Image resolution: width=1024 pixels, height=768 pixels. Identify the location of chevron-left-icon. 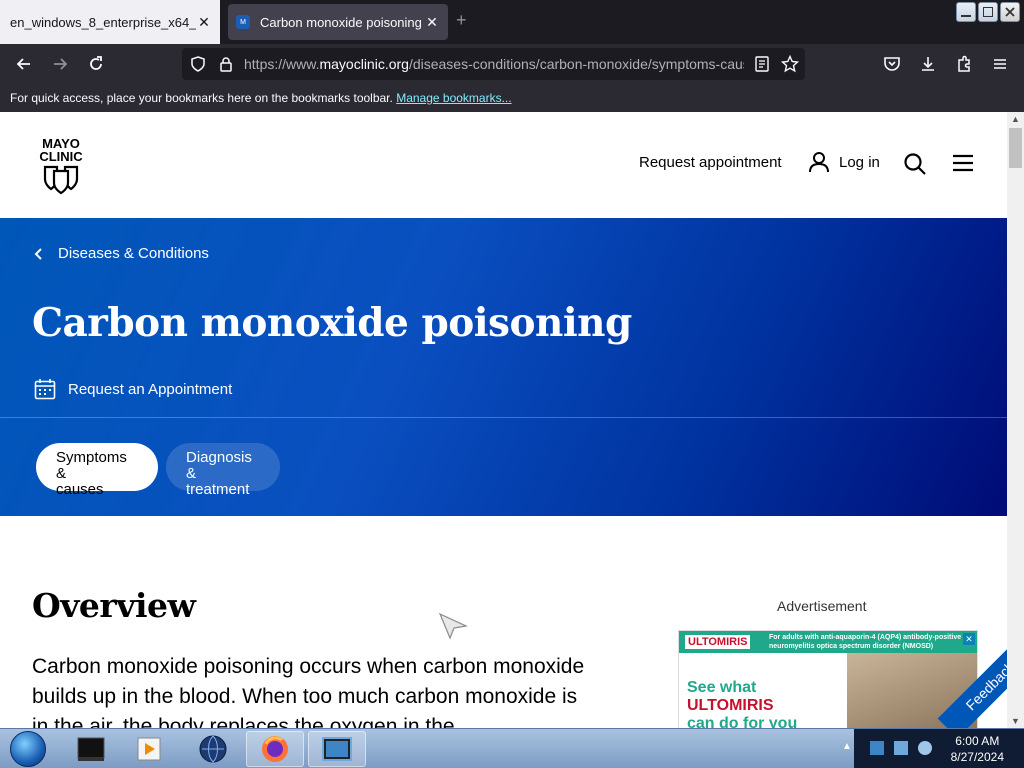
(38, 253).